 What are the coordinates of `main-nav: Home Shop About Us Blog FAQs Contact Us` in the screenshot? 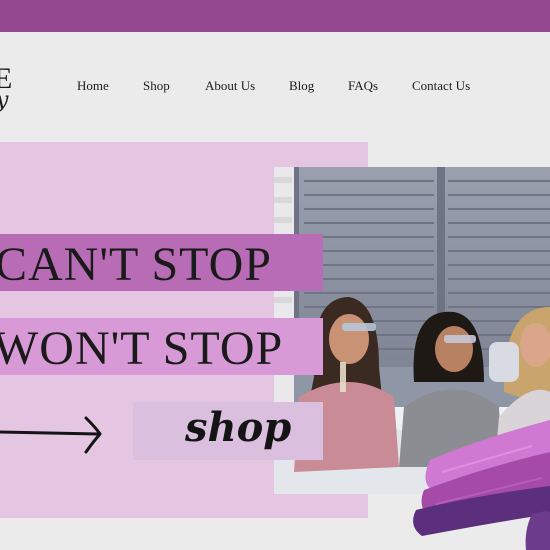 It's located at (275, 88).